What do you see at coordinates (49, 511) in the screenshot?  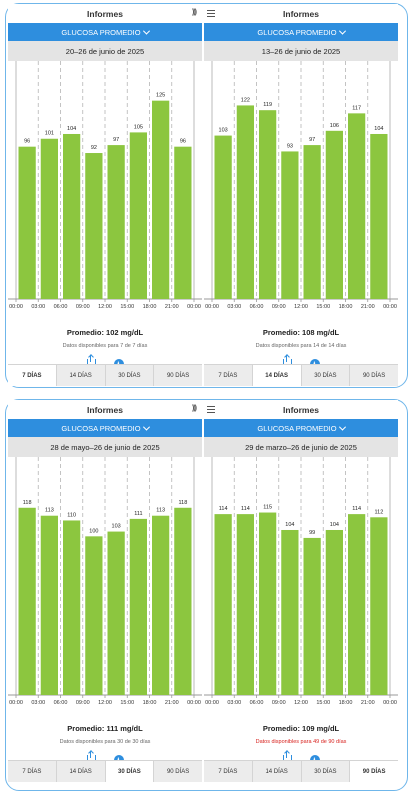 I see `bar-value-label: 113` at bounding box center [49, 511].